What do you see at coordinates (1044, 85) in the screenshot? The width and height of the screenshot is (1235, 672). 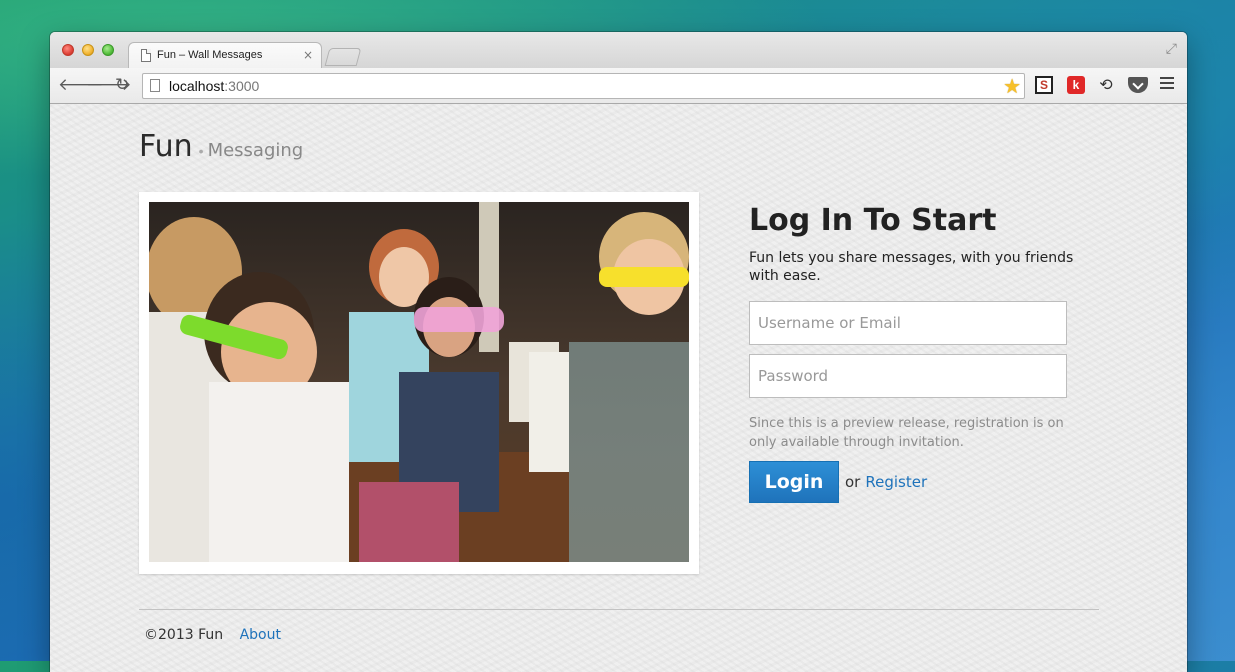 I see `extension-s-icon: S` at bounding box center [1044, 85].